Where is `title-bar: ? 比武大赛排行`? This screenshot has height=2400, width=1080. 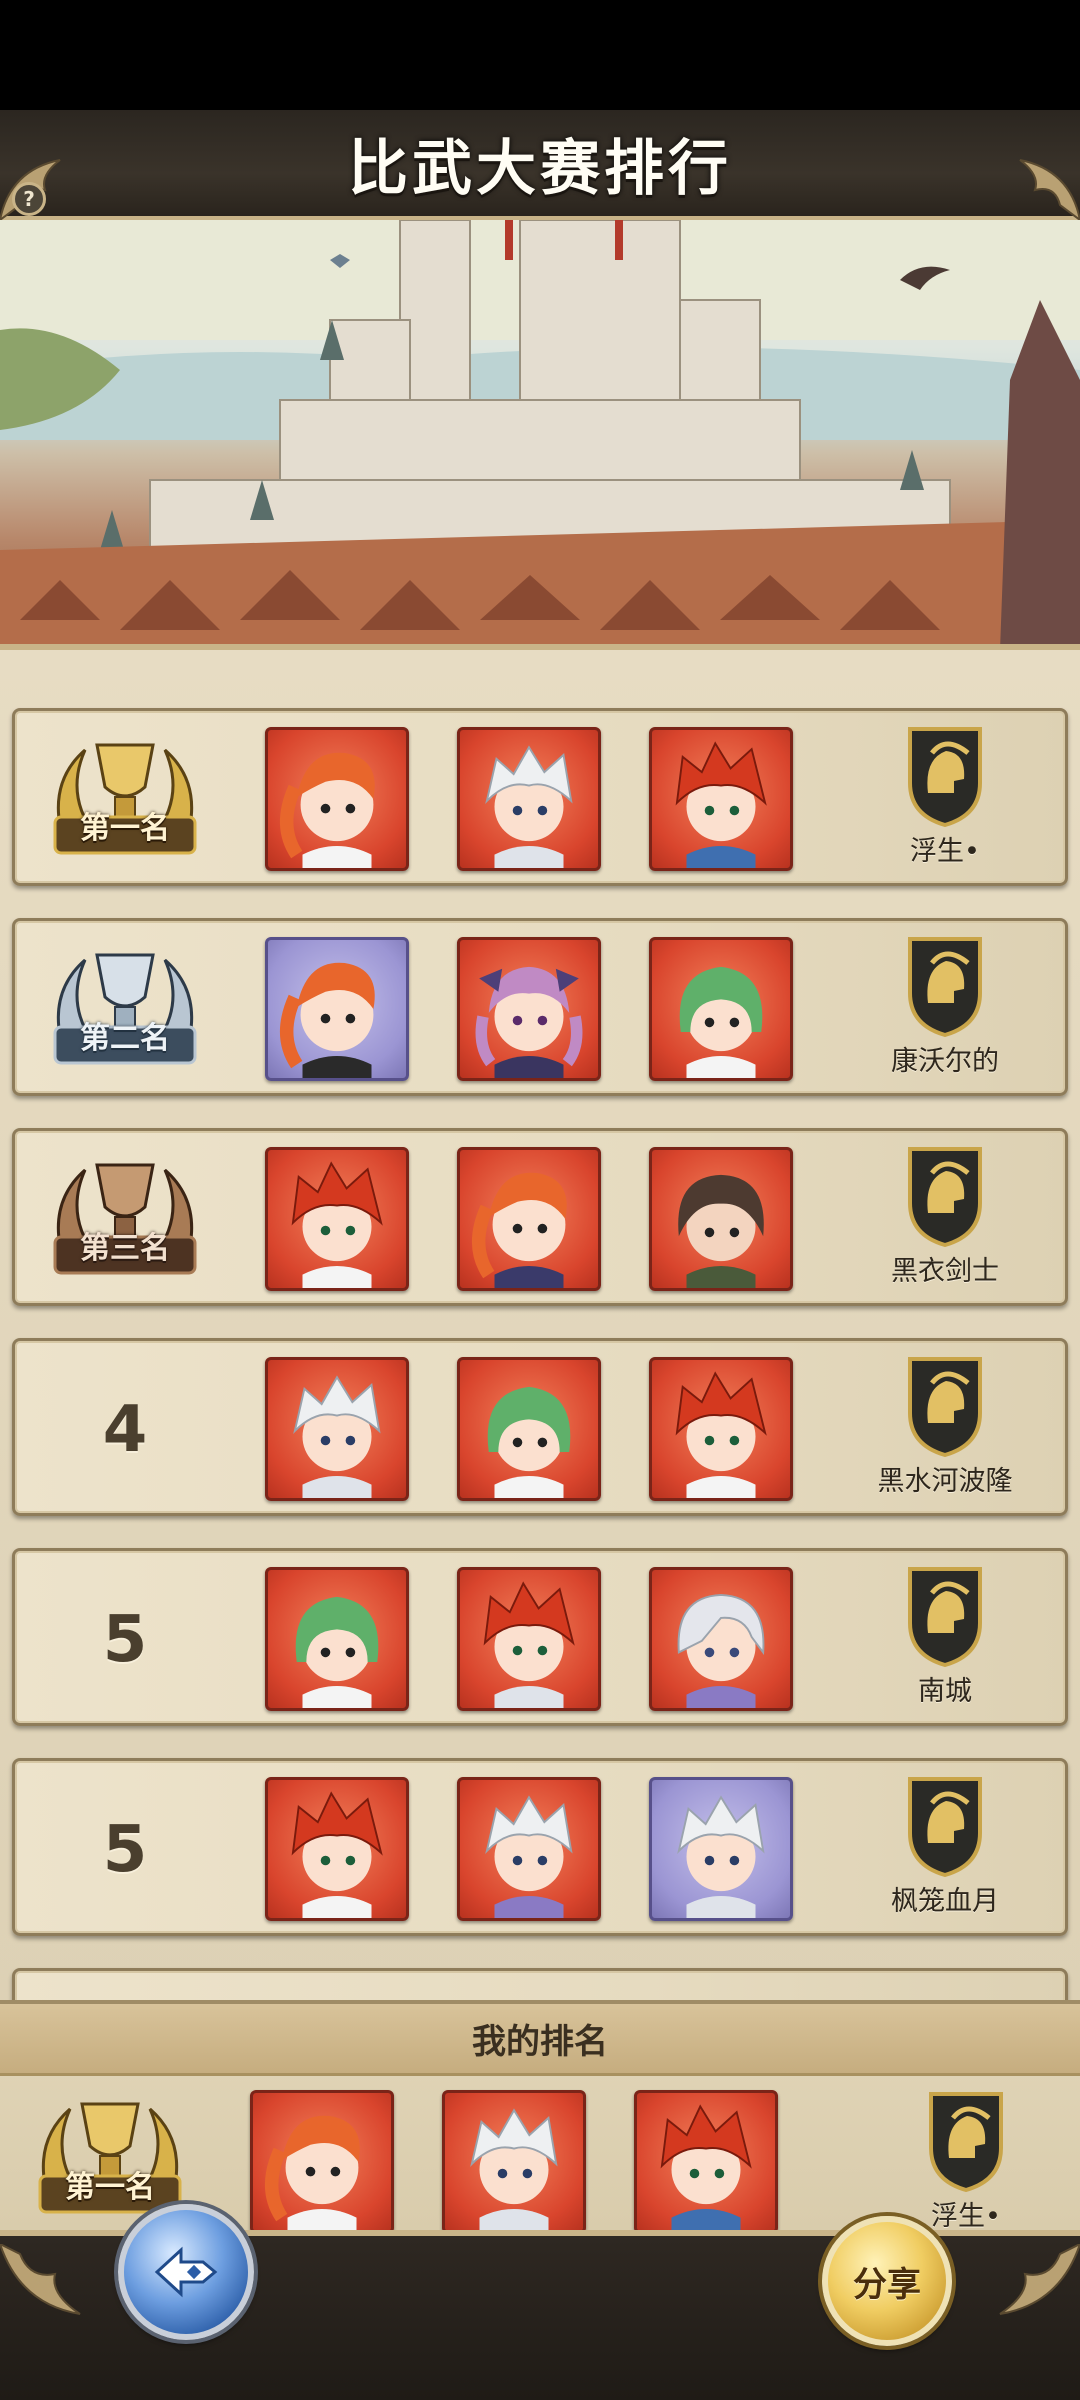
title-bar: ? 比武大赛排行 is located at coordinates (540, 166).